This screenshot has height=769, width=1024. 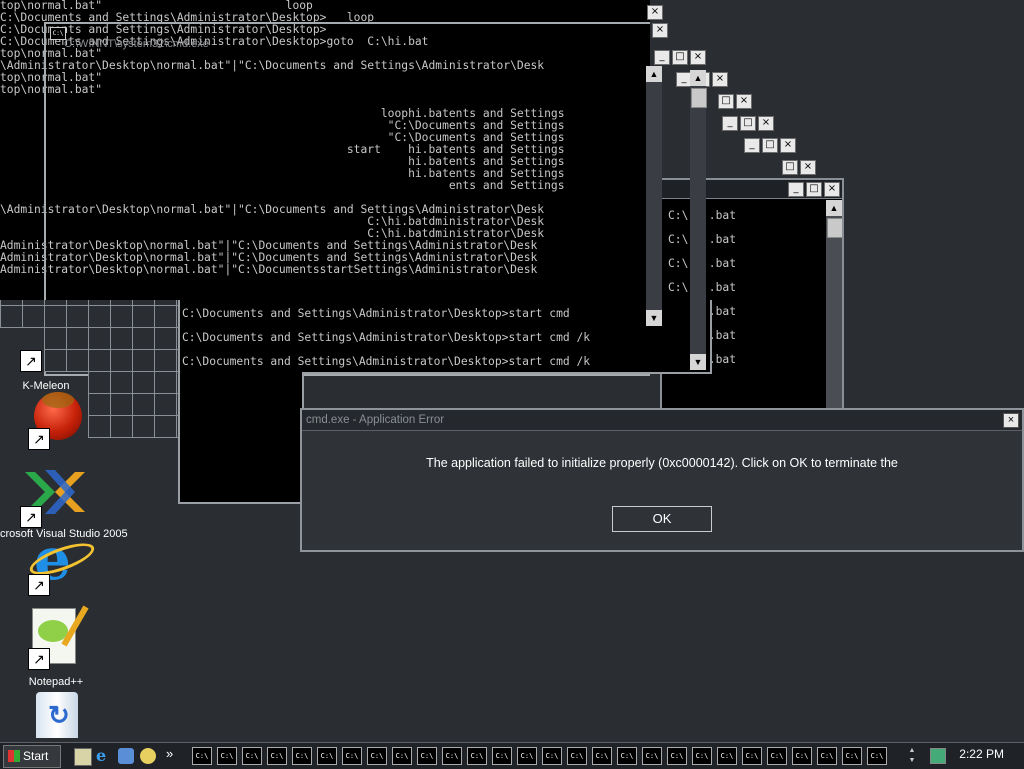 I want to click on outlook-express-icon, so click(x=126, y=756).